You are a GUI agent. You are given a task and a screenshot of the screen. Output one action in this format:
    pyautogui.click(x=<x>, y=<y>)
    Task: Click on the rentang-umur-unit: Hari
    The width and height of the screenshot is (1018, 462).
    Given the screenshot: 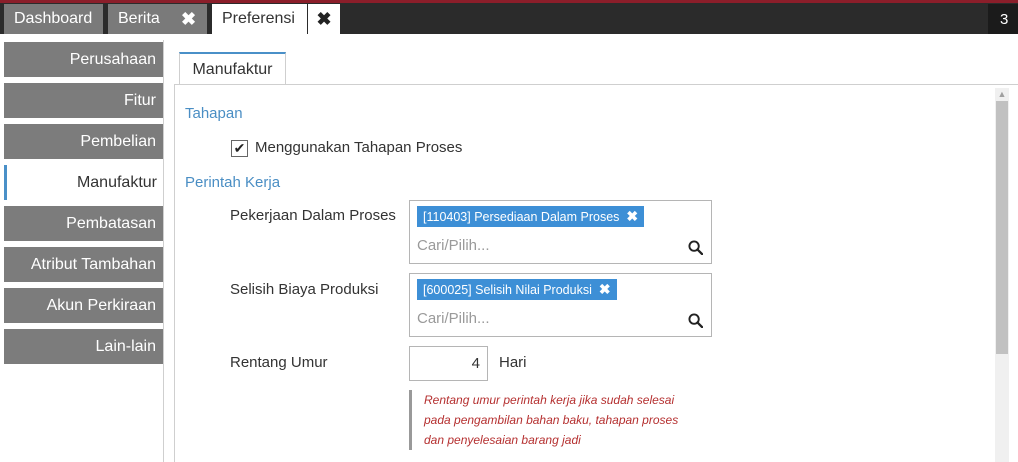 What is the action you would take?
    pyautogui.click(x=513, y=362)
    